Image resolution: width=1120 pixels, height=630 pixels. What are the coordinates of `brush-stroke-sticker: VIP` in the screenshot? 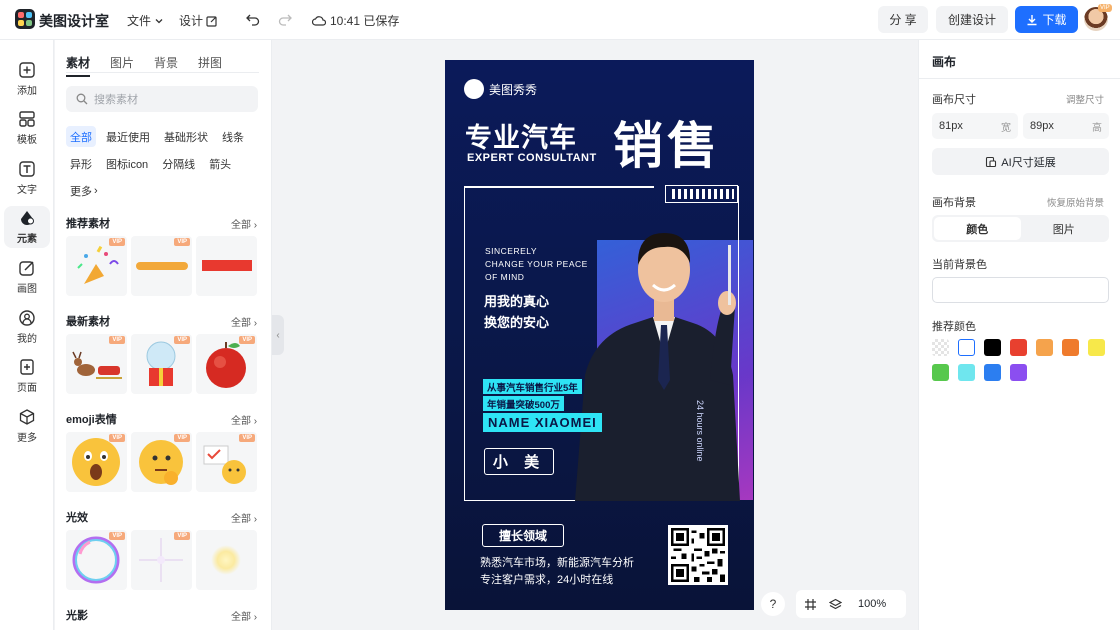 It's located at (161, 266).